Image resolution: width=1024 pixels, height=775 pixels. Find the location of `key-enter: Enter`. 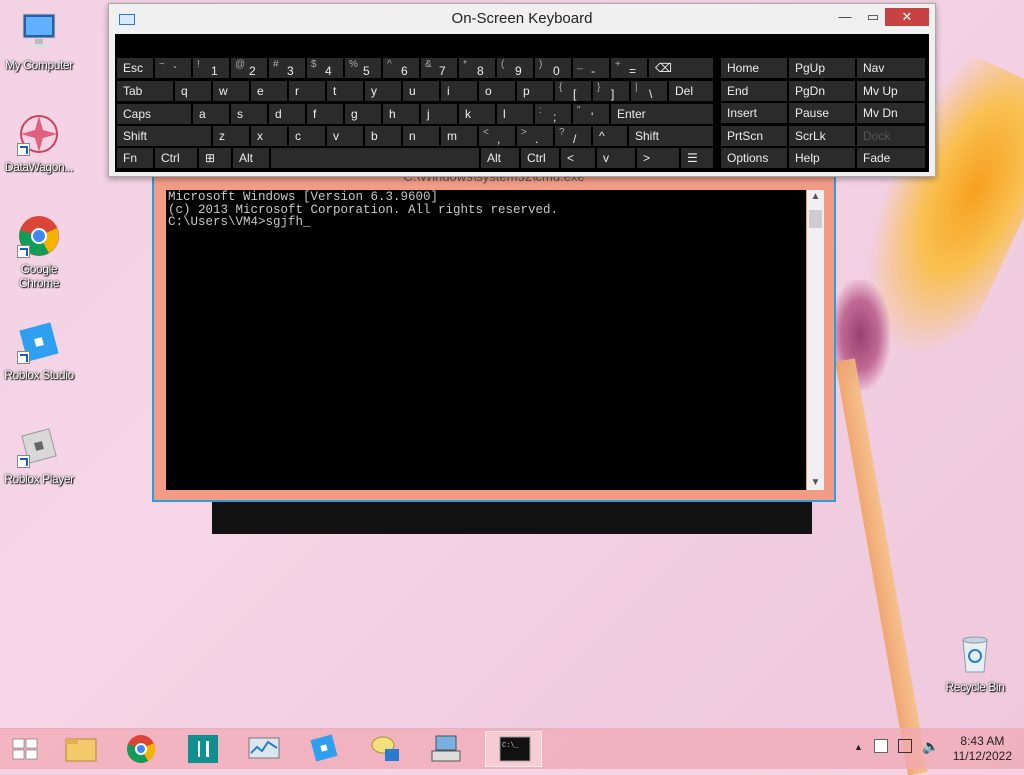

key-enter: Enter is located at coordinates (662, 114).